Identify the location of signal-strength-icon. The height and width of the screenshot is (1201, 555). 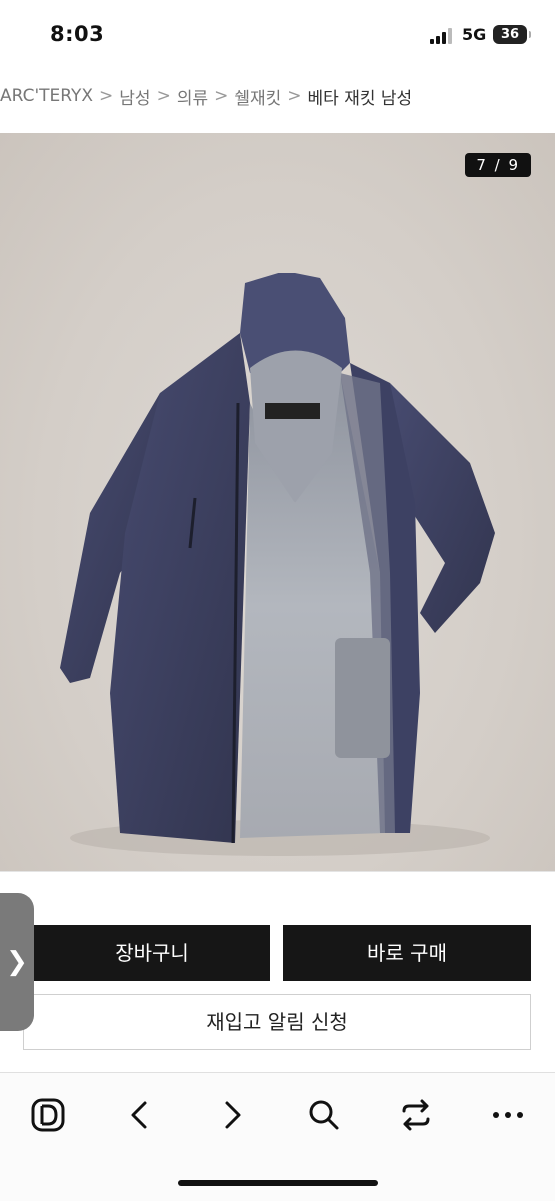
(443, 36).